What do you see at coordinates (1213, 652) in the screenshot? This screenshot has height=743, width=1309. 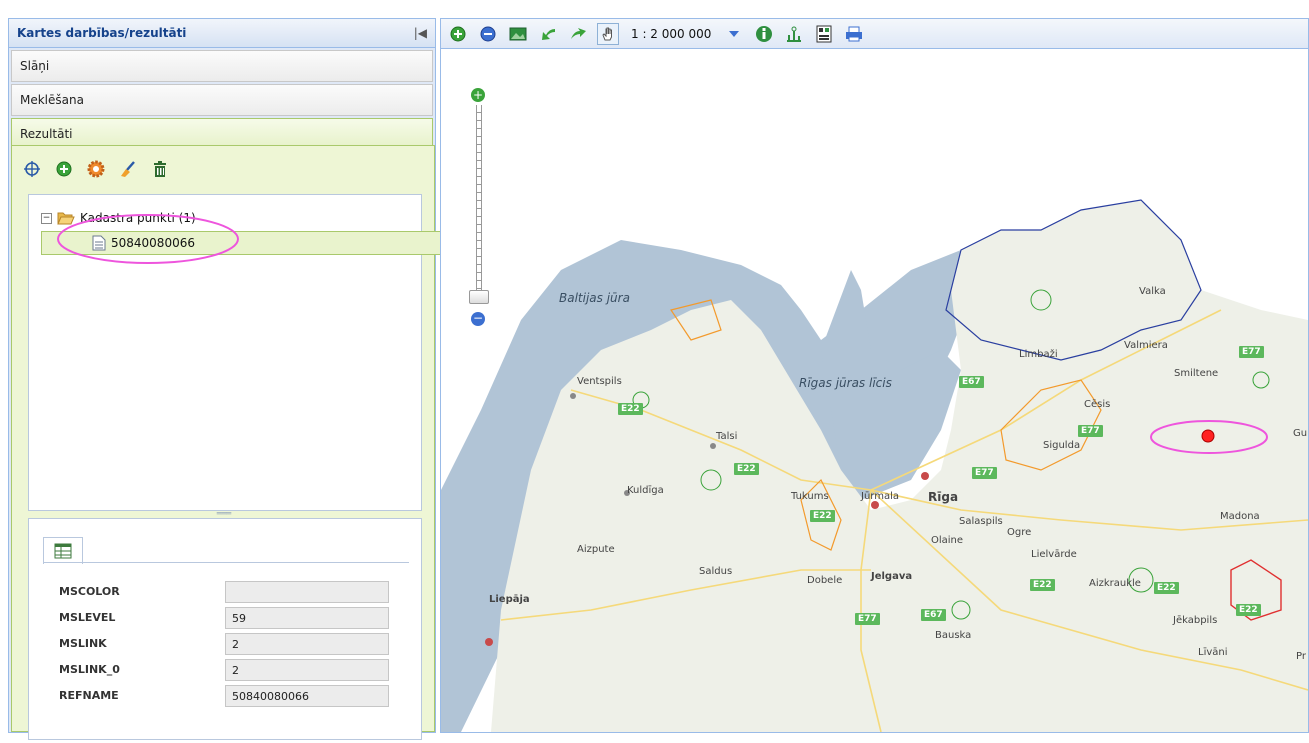 I see `city-label: Līvāni` at bounding box center [1213, 652].